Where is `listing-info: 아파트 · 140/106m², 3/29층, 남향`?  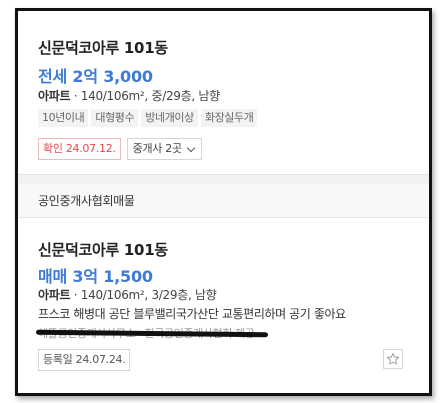 listing-info: 아파트 · 140/106m², 3/29층, 남향 is located at coordinates (127, 294).